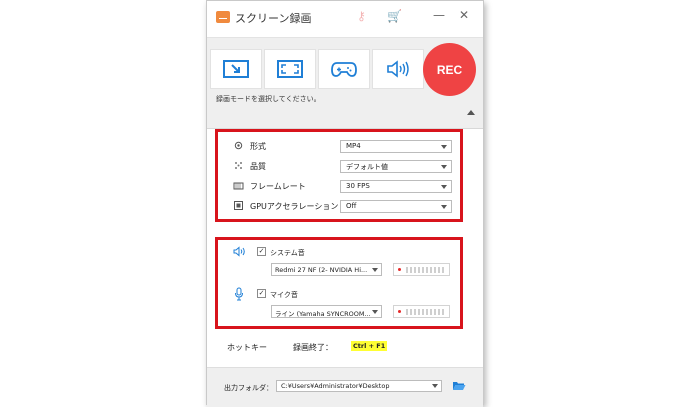  What do you see at coordinates (247, 347) in the screenshot?
I see `hotkey-label: ホットキー` at bounding box center [247, 347].